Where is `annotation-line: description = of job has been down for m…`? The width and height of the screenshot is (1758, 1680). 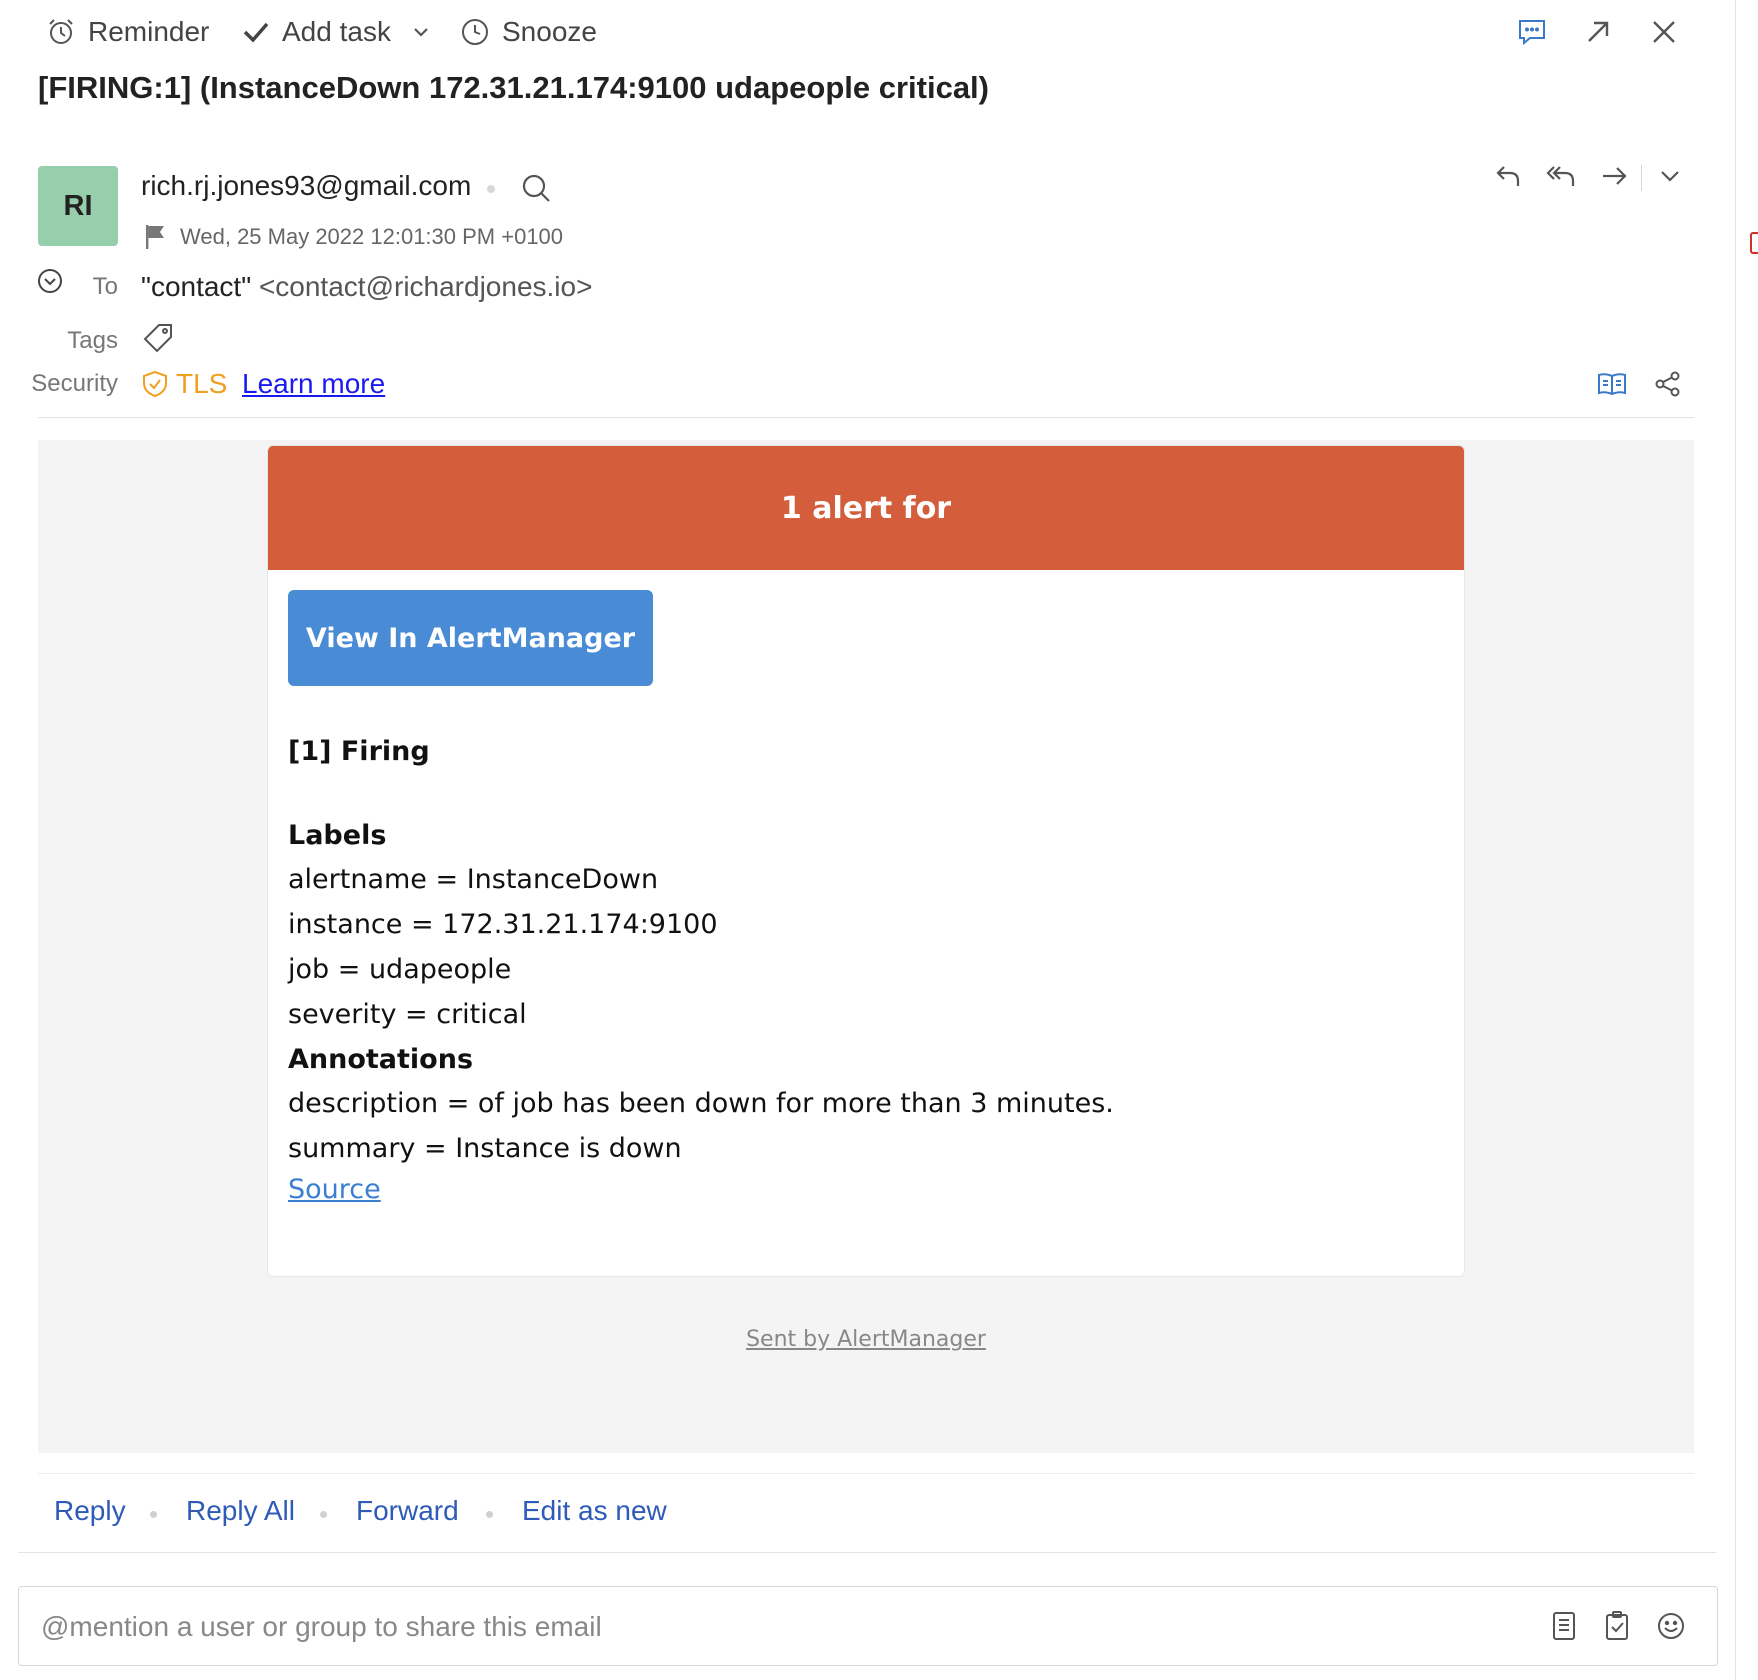
annotation-line: description = of job has been down for m… is located at coordinates (701, 1103).